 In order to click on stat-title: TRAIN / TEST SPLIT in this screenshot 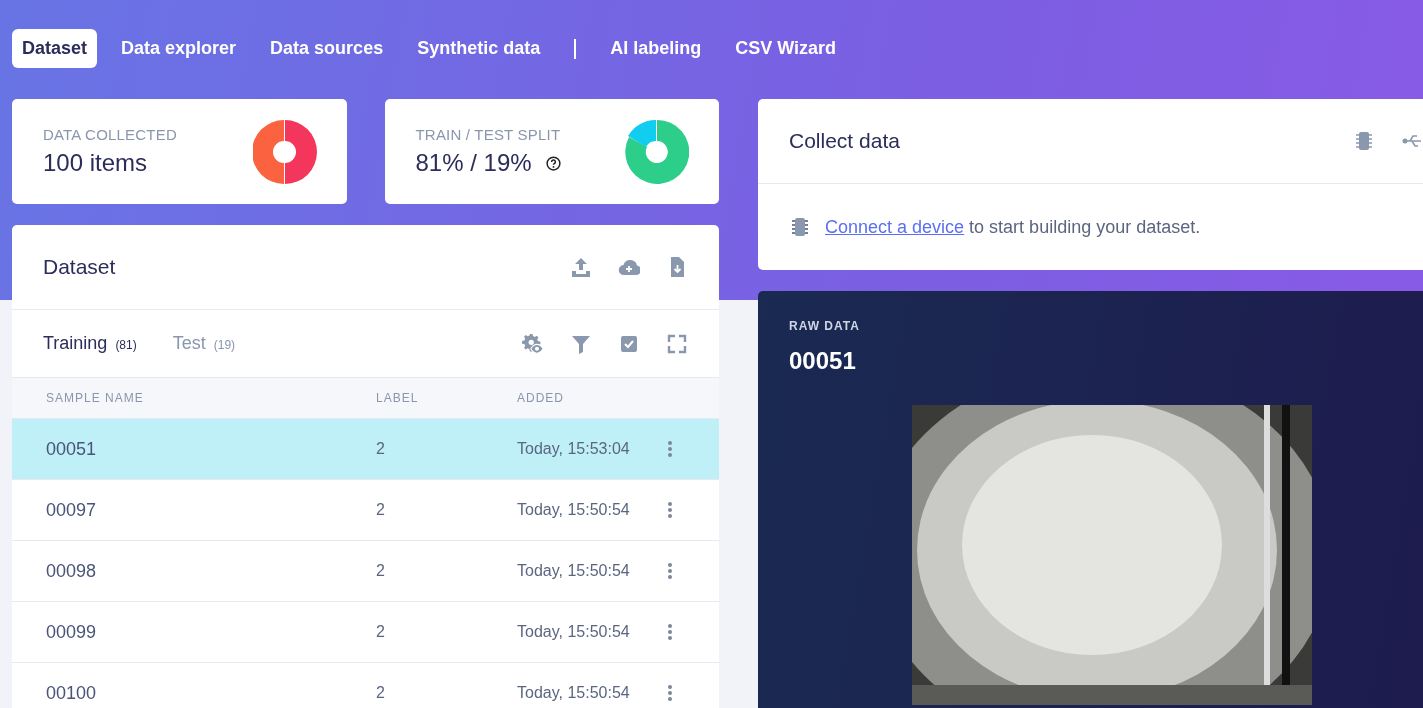, I will do `click(488, 134)`.